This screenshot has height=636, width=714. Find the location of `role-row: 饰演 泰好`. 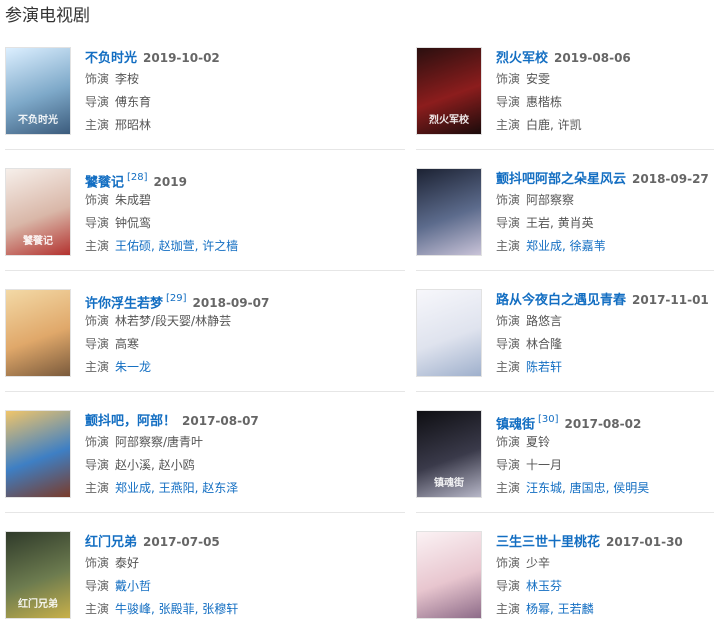

role-row: 饰演 泰好 is located at coordinates (200, 563).